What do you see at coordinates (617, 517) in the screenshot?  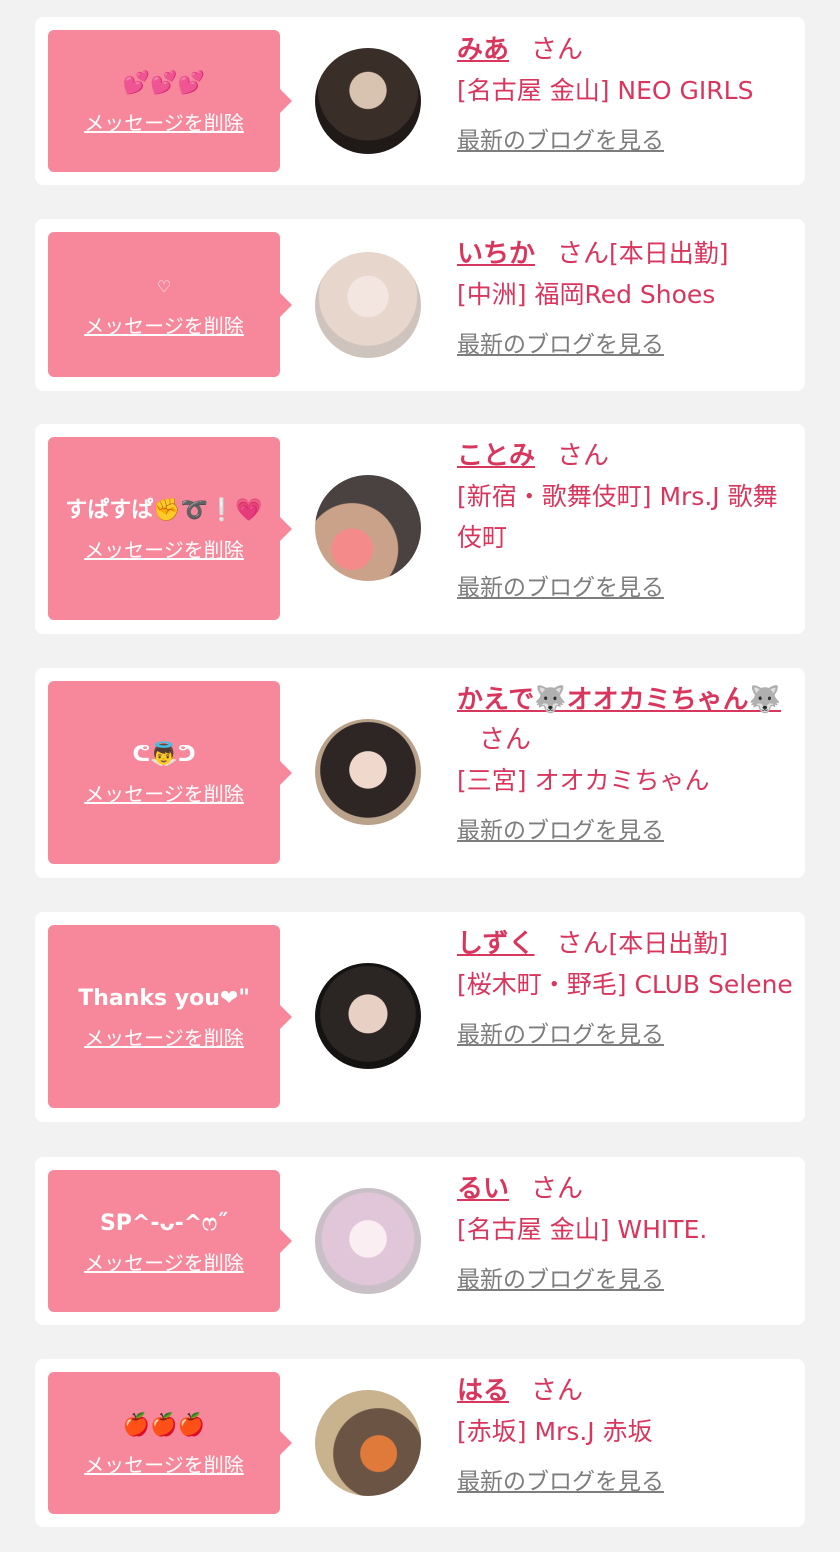 I see `shop-name: [新宿・歌舞伎町] Mrs.J 歌舞伎町` at bounding box center [617, 517].